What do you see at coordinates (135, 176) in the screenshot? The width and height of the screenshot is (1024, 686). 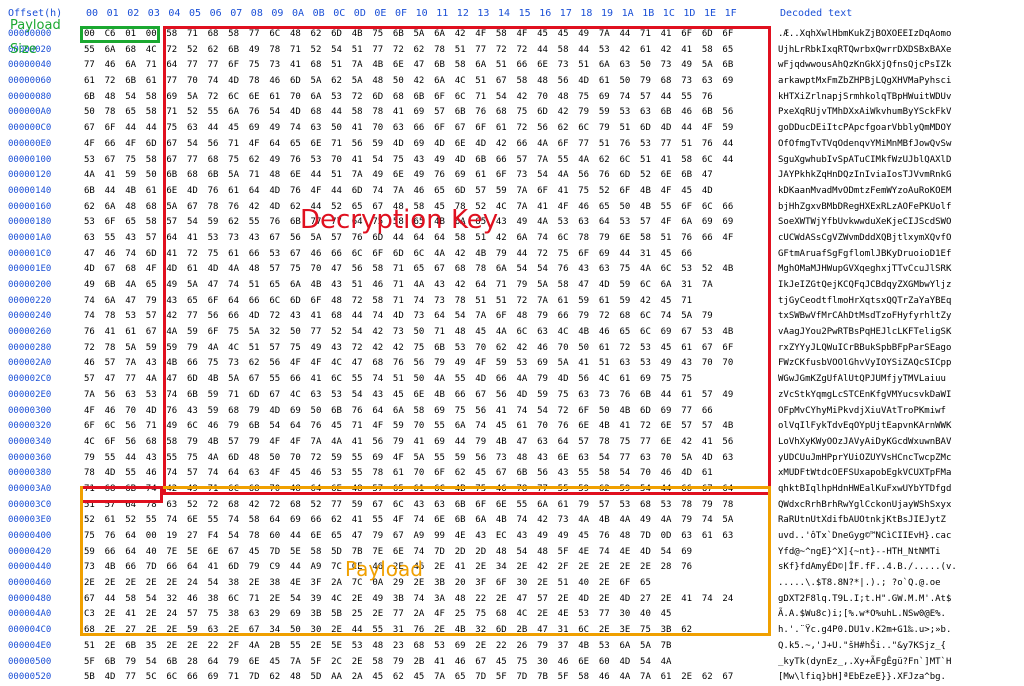 I see `hex-byte: 59` at bounding box center [135, 176].